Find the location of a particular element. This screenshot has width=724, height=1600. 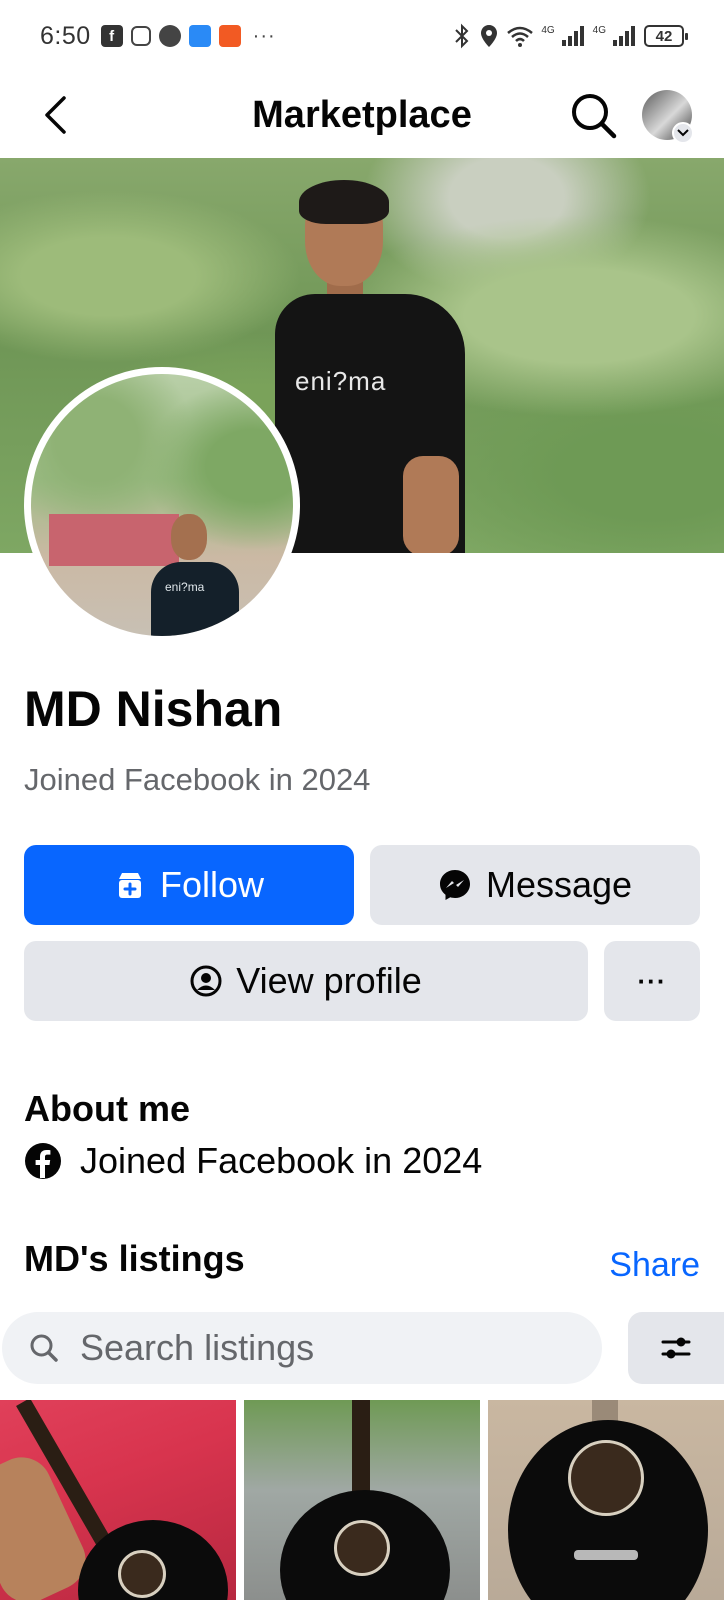

about-joined-row: Joined Facebook in 2024 is located at coordinates (253, 1161).